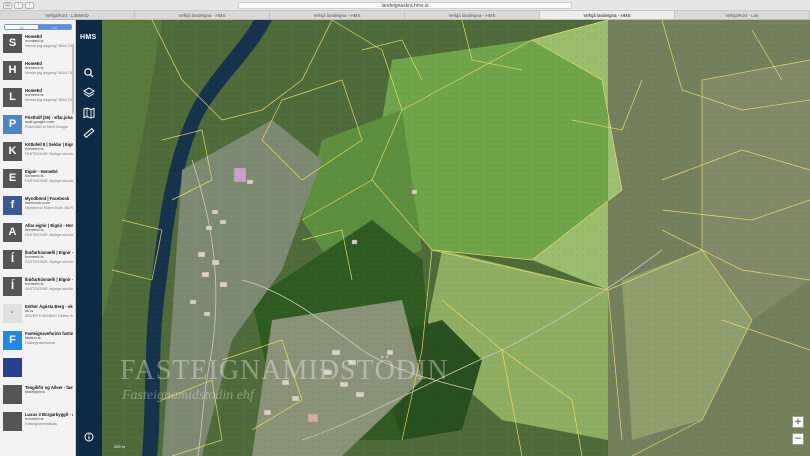  Describe the element at coordinates (7, 5) in the screenshot. I see `sidebar-toggle-button: ▤` at that location.